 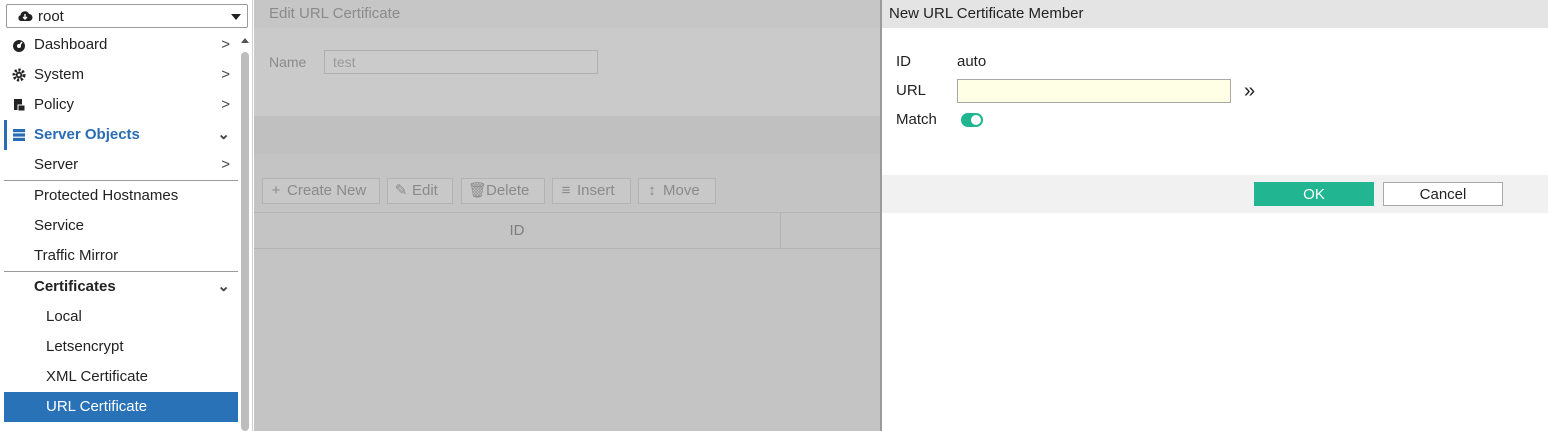 I want to click on insert-label: Insert, so click(x=596, y=190).